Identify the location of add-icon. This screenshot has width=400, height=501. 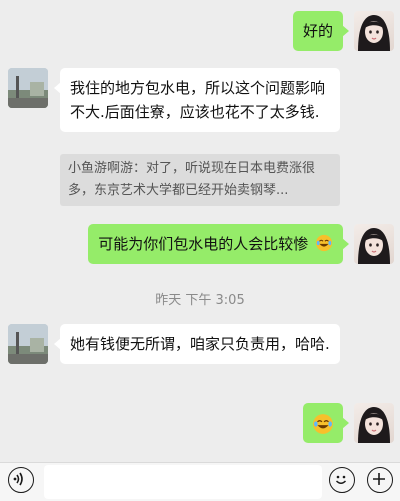
(379, 479).